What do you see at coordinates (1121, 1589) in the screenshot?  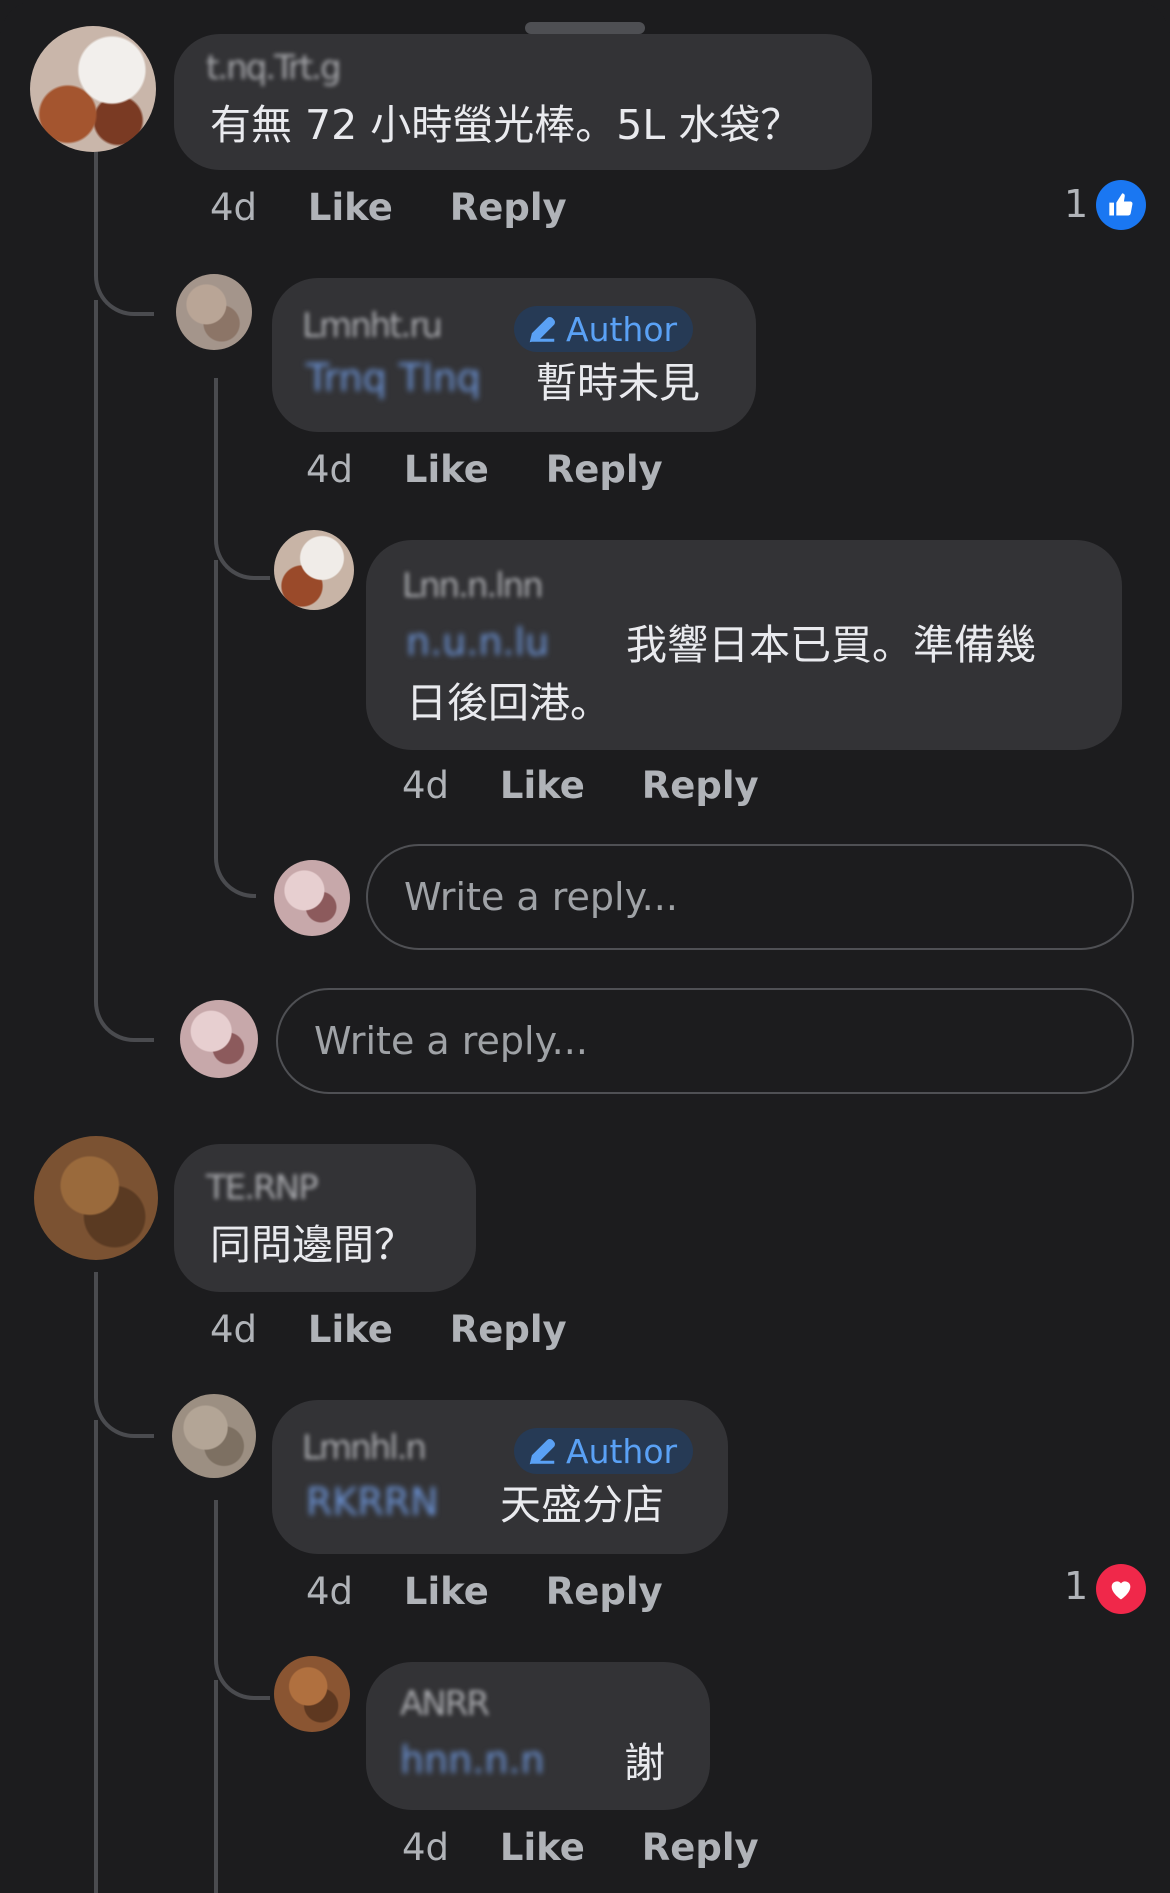 I see `love-reaction-icon` at bounding box center [1121, 1589].